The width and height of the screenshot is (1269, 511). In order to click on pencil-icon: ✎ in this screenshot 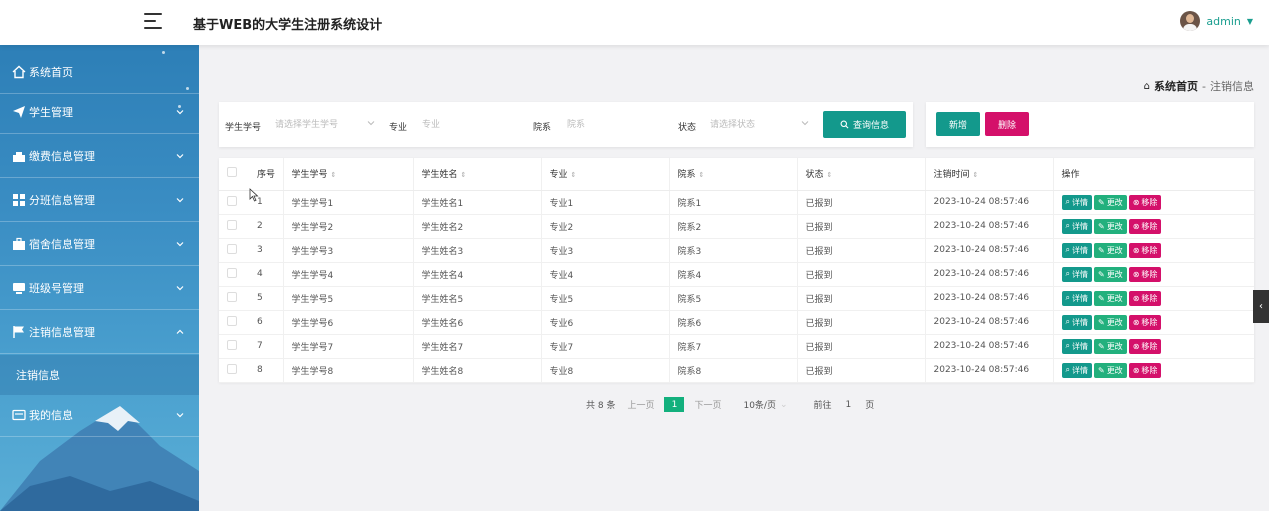, I will do `click(1101, 274)`.